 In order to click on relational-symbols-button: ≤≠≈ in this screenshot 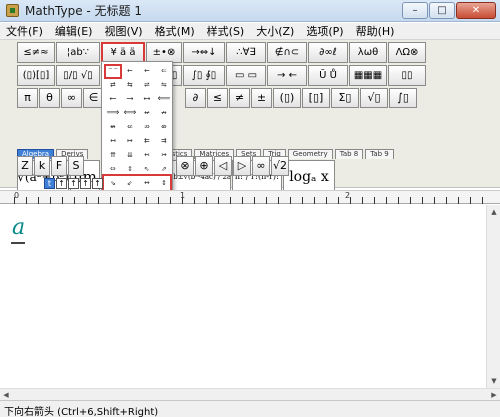, I will do `click(36, 52)`.